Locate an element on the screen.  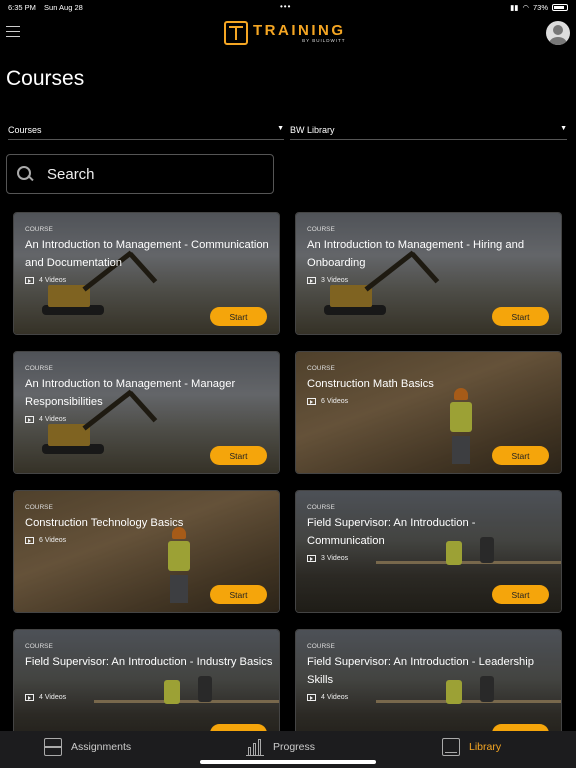
course-title: Construction Technology Basics is located at coordinates (104, 523).